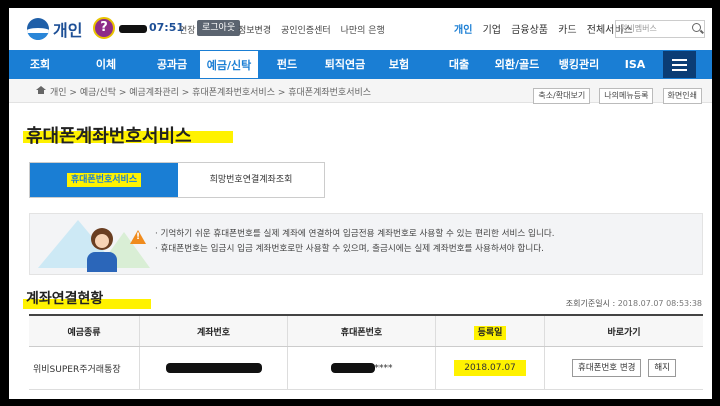 The image size is (720, 406). I want to click on redacted-username, so click(133, 29).